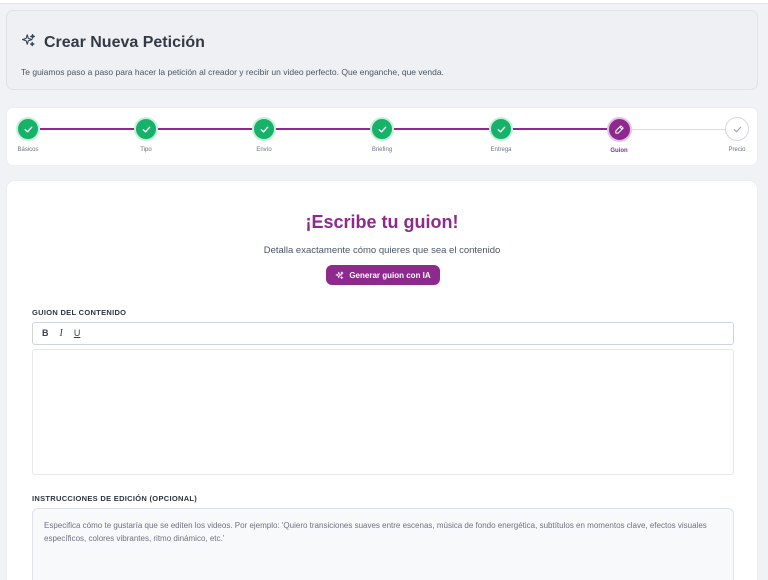 The height and width of the screenshot is (580, 768). Describe the element at coordinates (390, 275) in the screenshot. I see `ai-button-label: Generar guion con IA` at that location.